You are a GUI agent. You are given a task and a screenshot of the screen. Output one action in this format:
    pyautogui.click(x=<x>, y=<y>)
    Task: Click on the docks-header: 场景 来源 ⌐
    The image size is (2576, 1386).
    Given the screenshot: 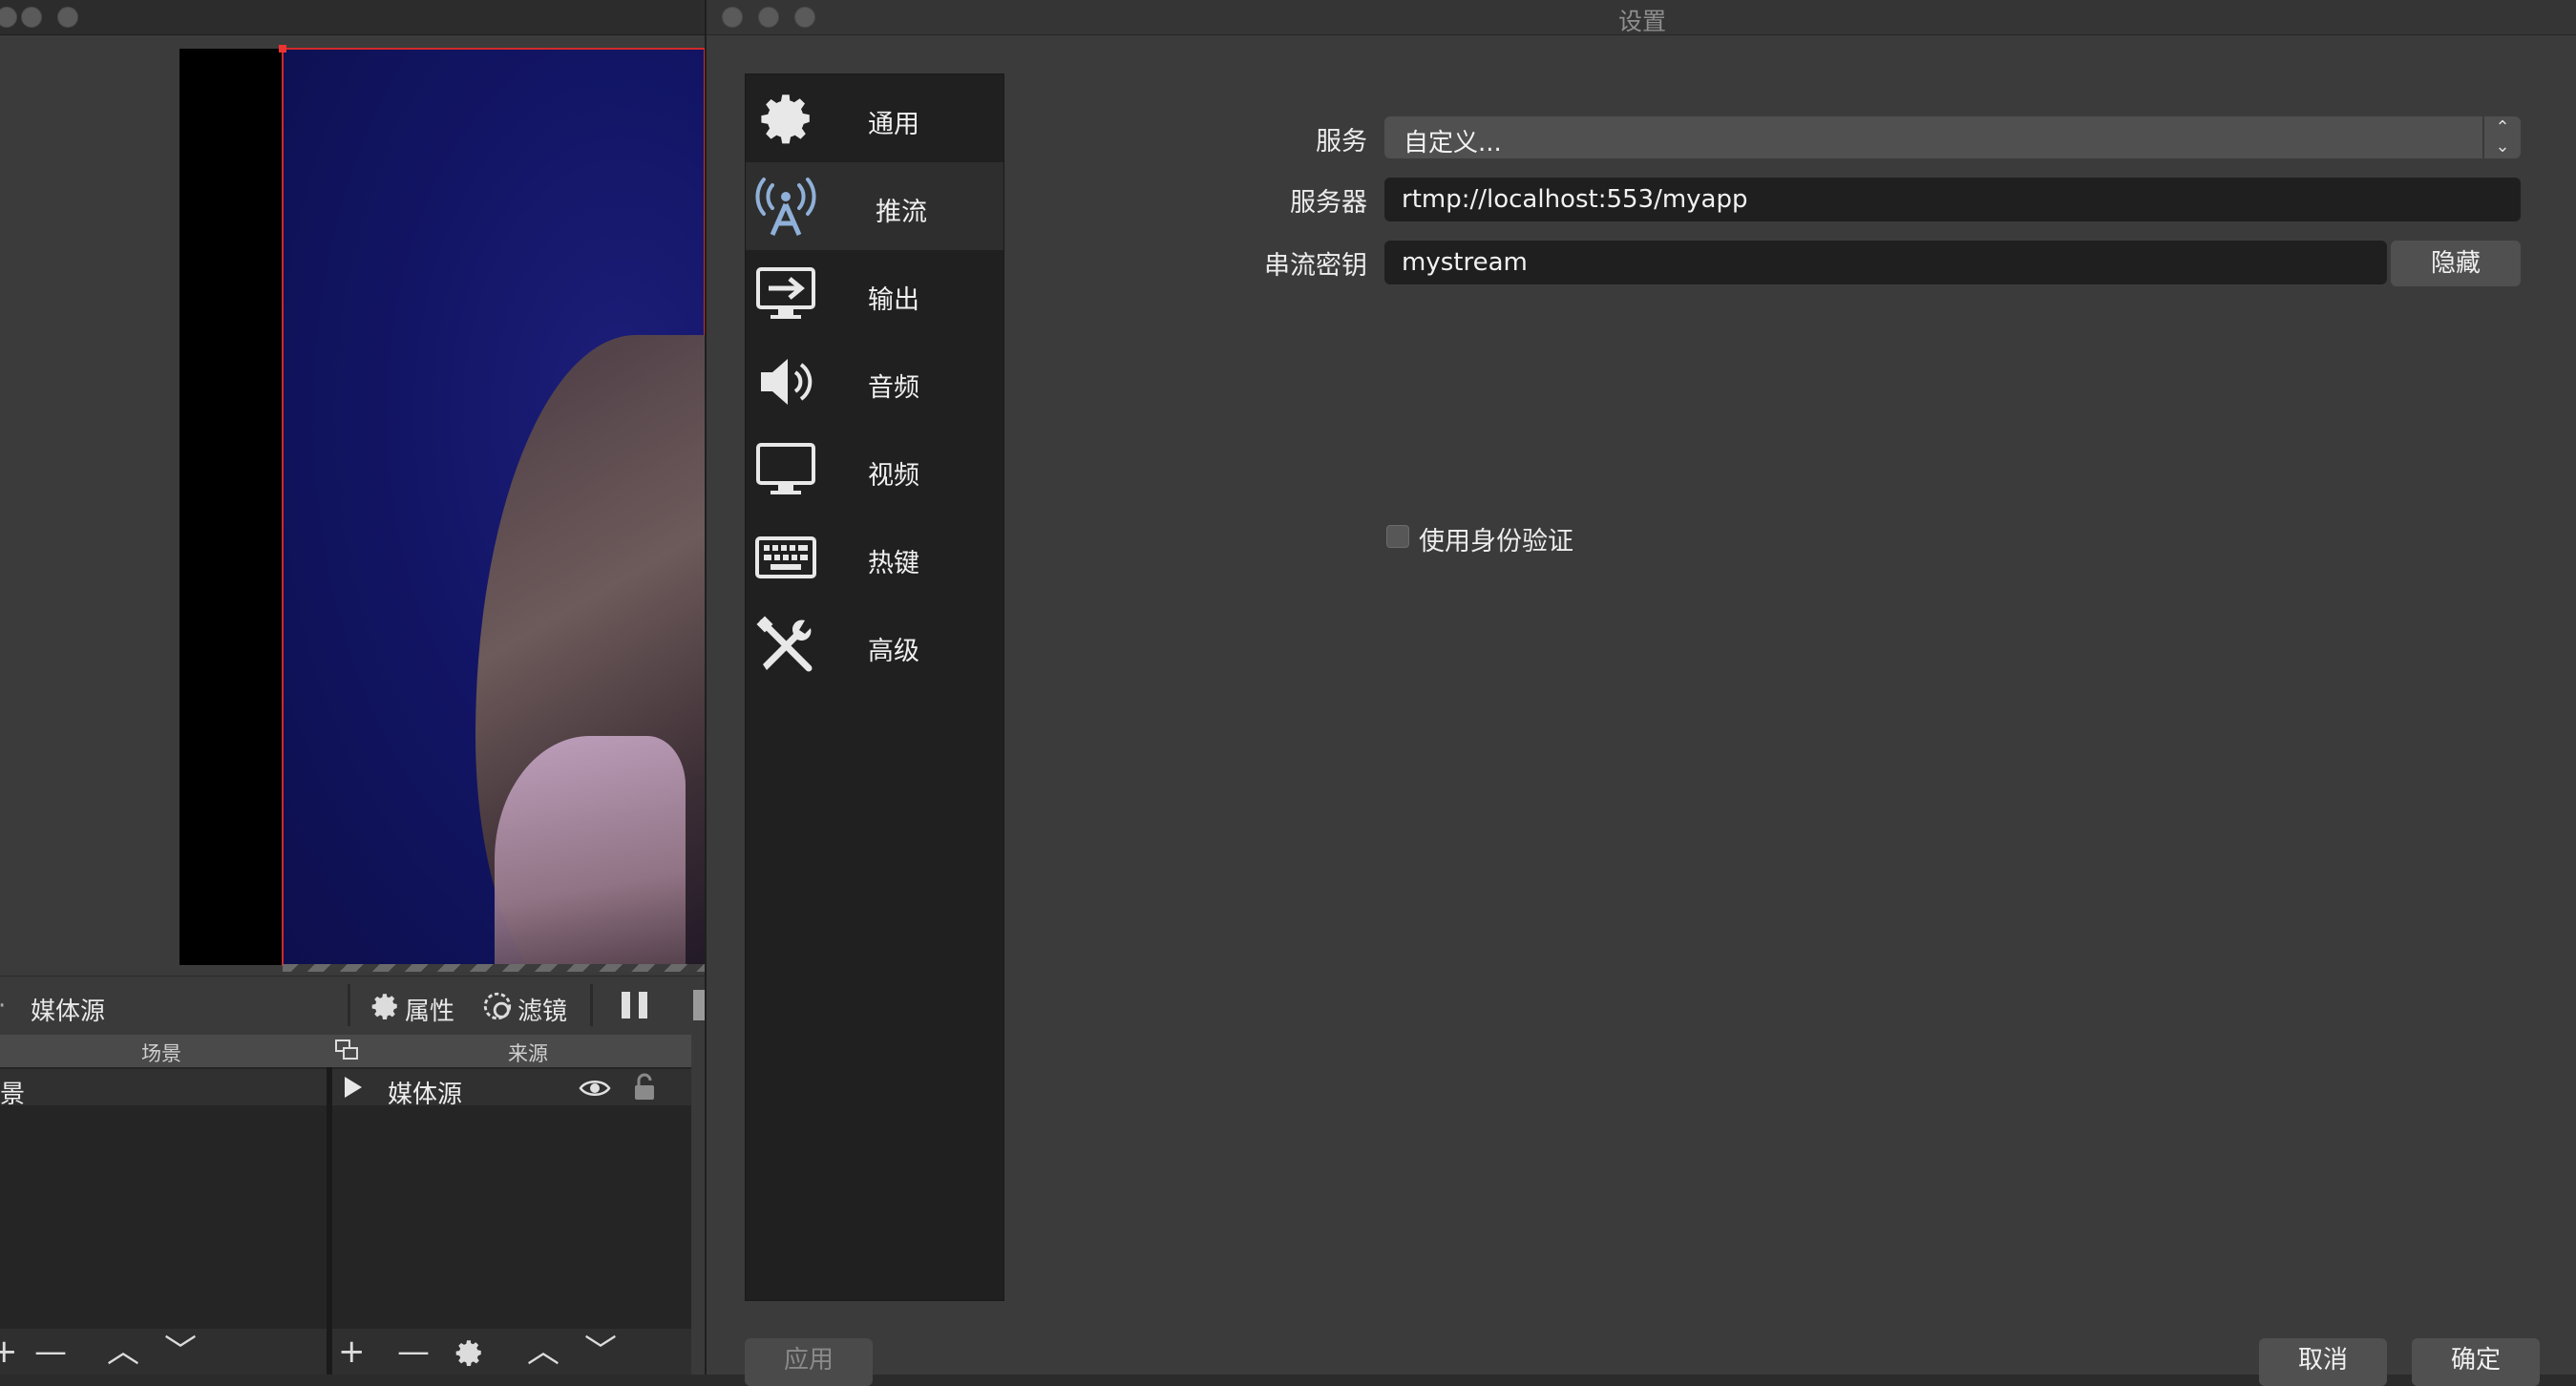 What is the action you would take?
    pyautogui.click(x=352, y=1051)
    